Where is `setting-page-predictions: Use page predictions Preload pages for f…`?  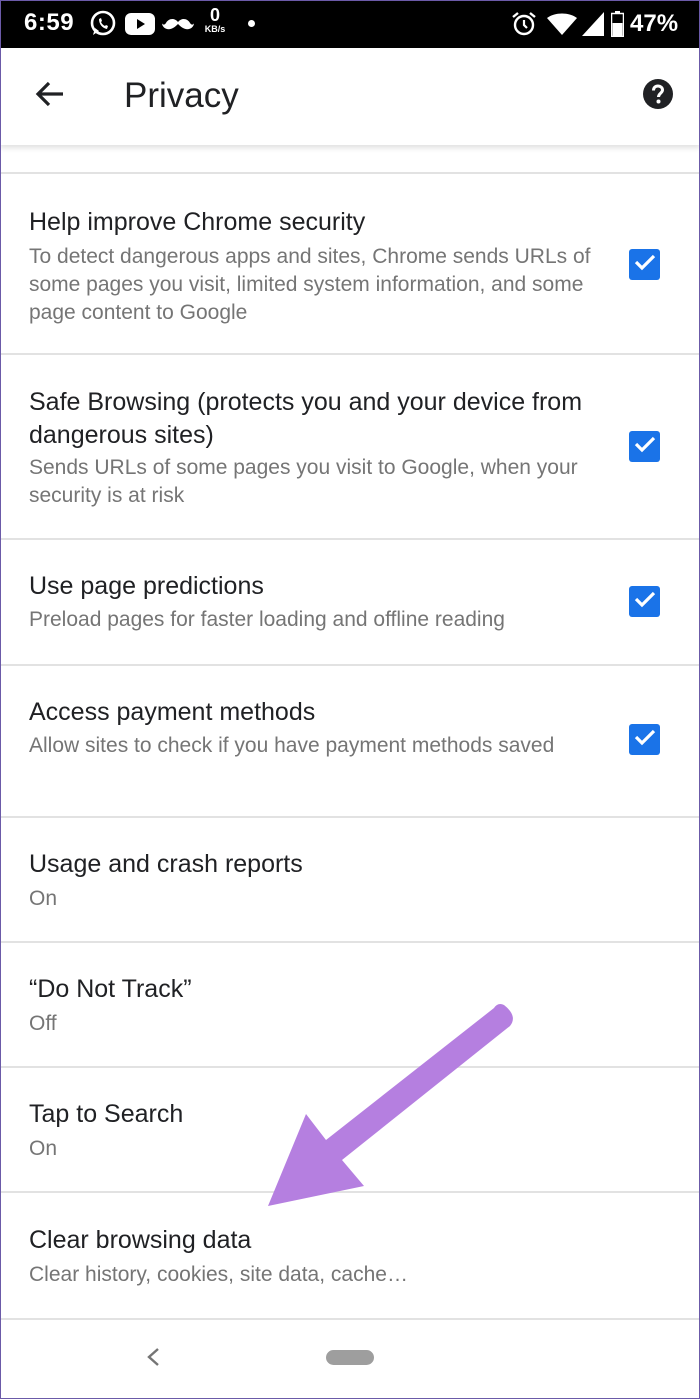
setting-page-predictions: Use page predictions Preload pages for f… is located at coordinates (350, 603).